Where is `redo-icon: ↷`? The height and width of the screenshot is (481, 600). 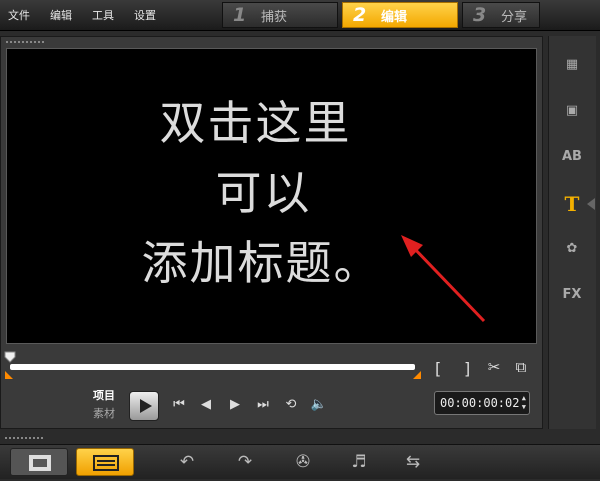 redo-icon: ↷ is located at coordinates (245, 462).